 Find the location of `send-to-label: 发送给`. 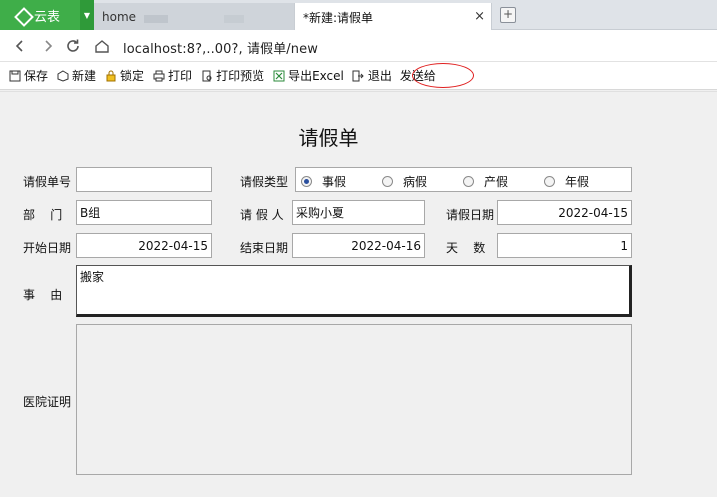

send-to-label: 发送给 is located at coordinates (417, 76).